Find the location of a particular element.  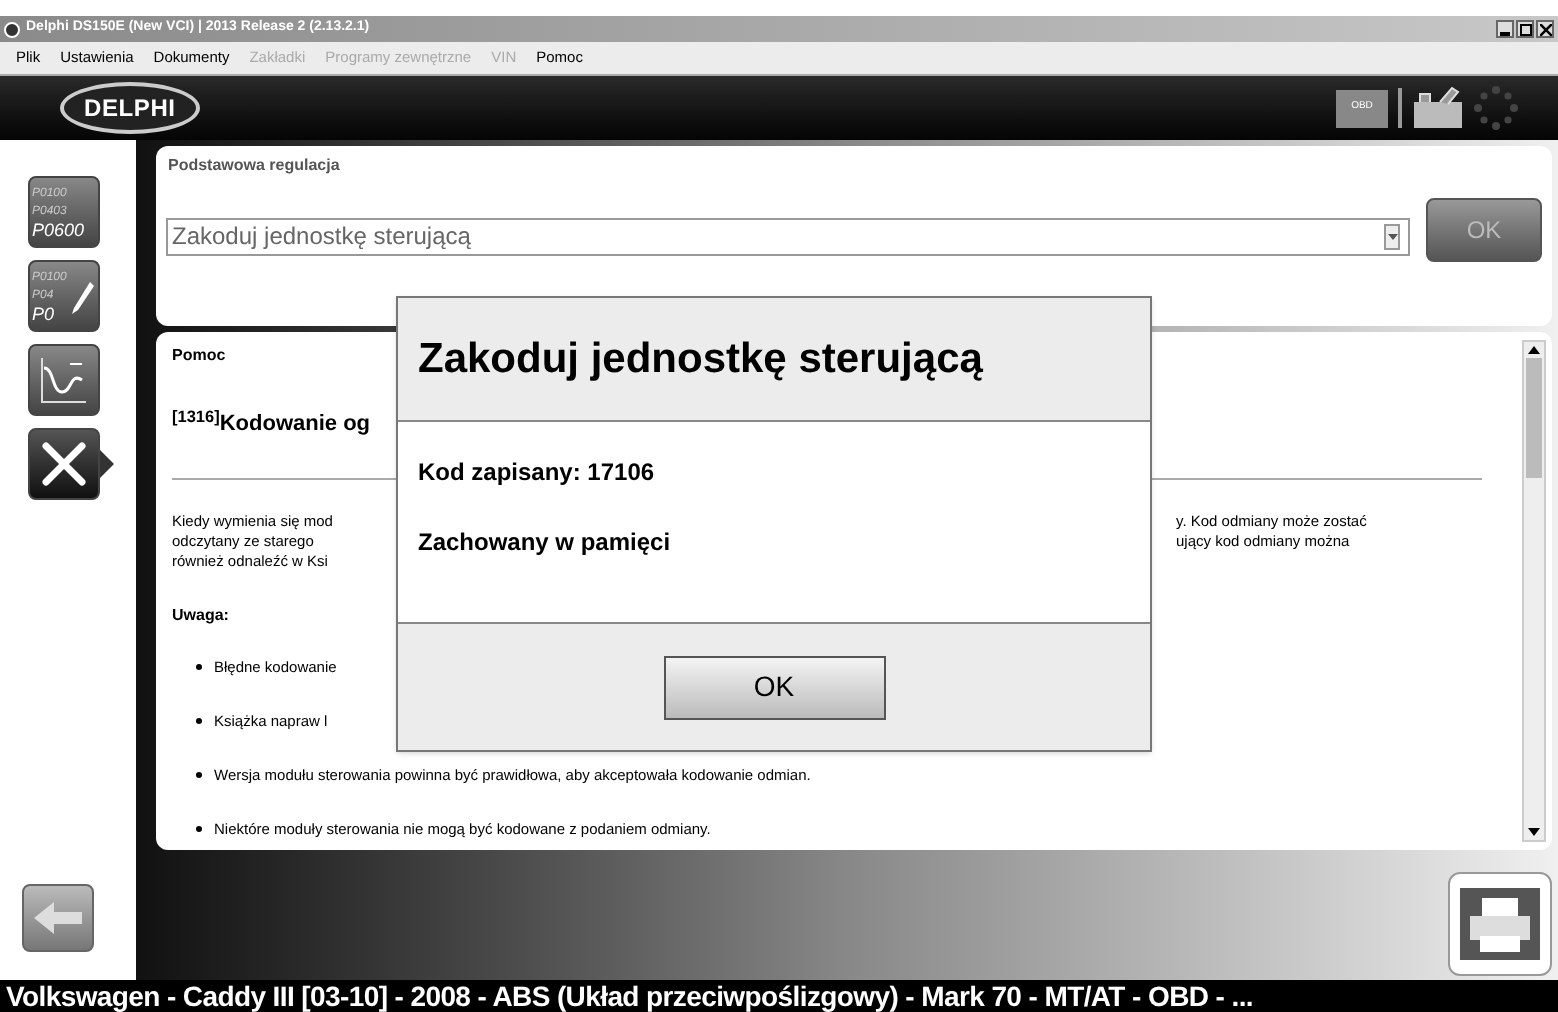

spinner-icon is located at coordinates (1496, 108).